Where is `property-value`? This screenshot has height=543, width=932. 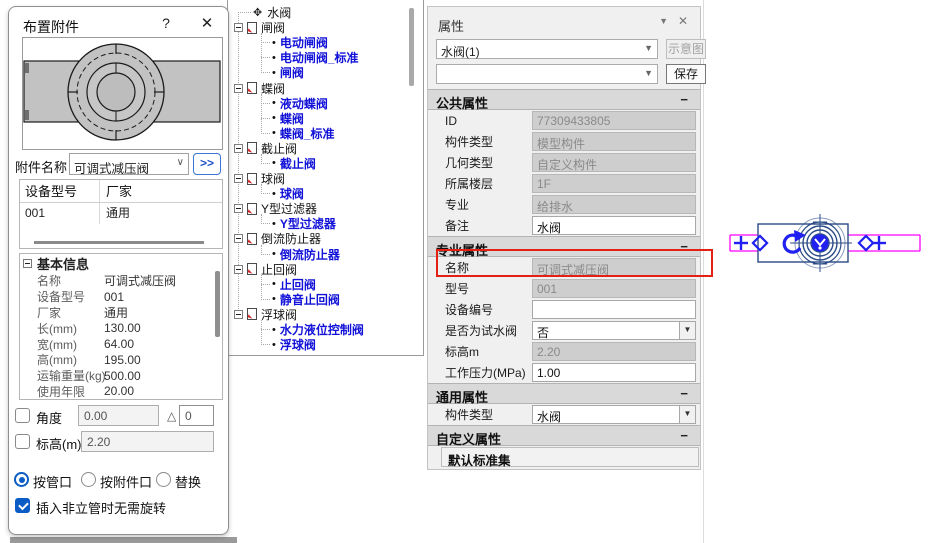
property-value is located at coordinates (614, 309).